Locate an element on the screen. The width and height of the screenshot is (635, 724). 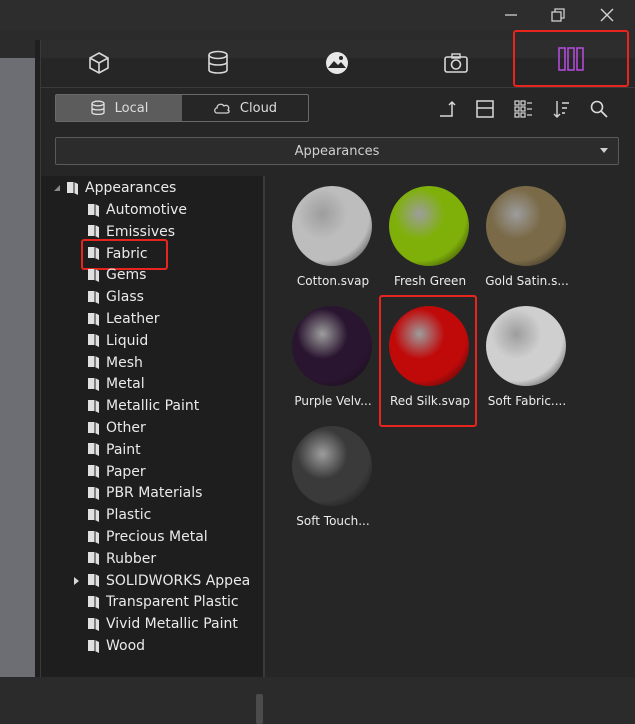
sort-button is located at coordinates (561, 109).